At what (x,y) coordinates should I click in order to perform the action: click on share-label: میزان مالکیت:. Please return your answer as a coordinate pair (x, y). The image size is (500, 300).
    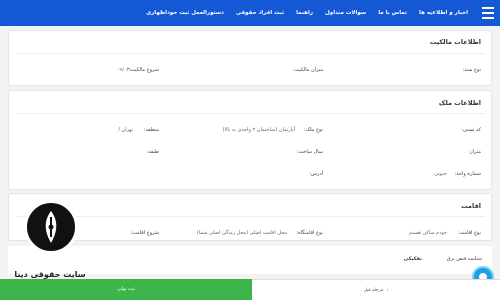
    Looking at the image, I should click on (307, 70).